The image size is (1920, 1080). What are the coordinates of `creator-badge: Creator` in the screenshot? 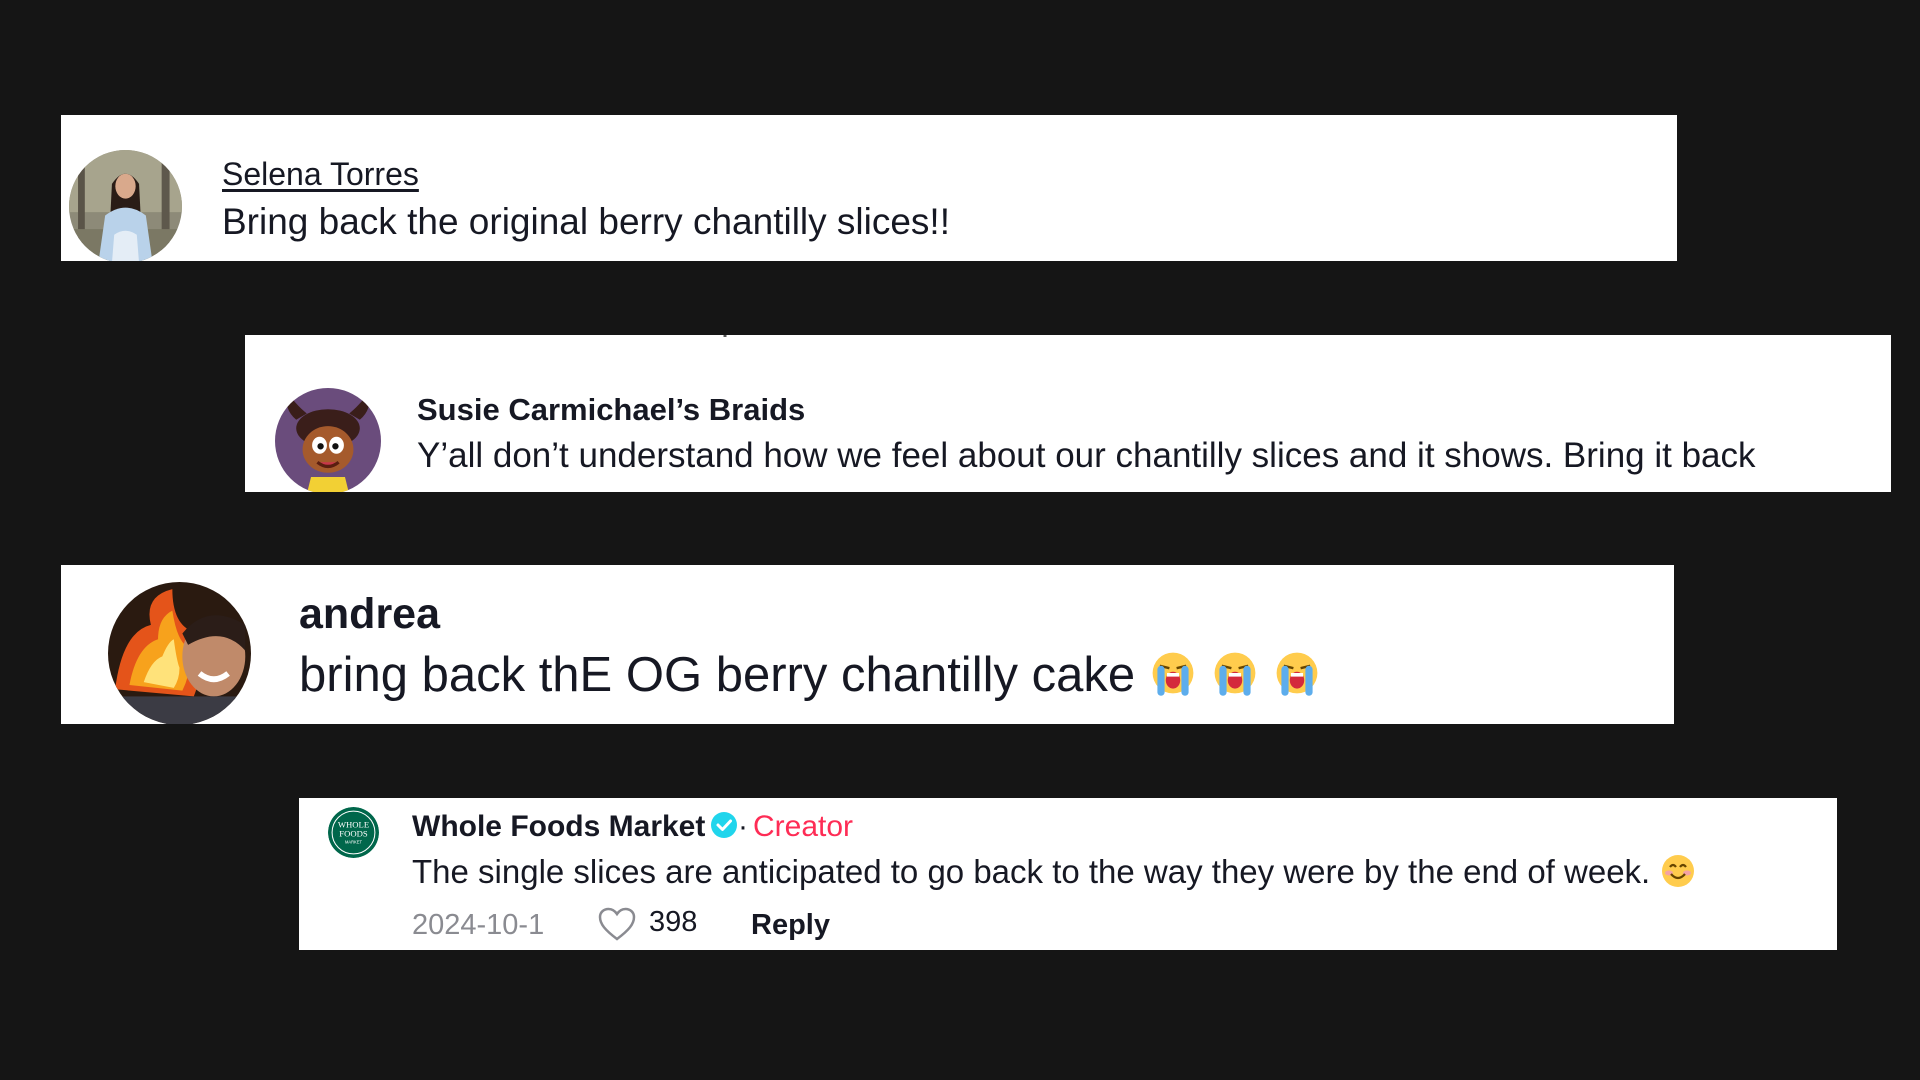 It's located at (803, 826).